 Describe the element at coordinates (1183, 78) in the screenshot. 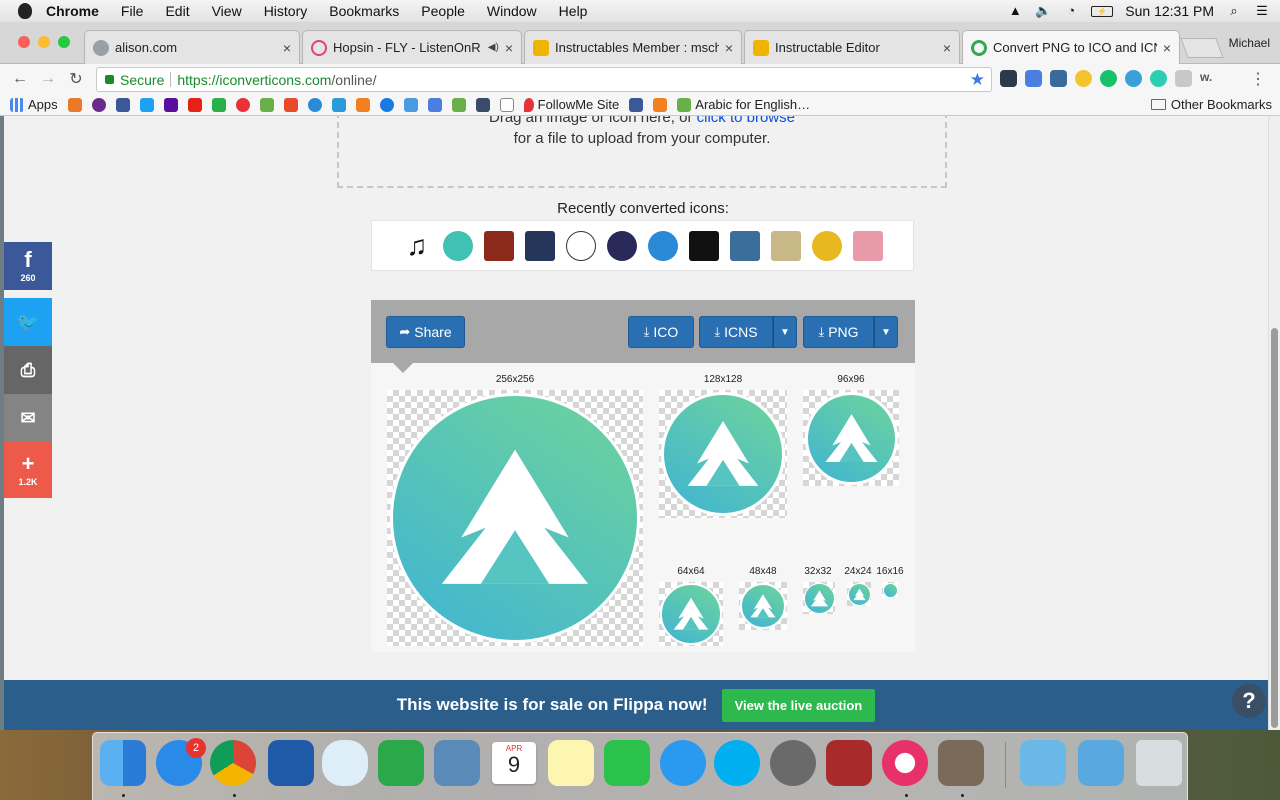

I see `drive-icon` at that location.